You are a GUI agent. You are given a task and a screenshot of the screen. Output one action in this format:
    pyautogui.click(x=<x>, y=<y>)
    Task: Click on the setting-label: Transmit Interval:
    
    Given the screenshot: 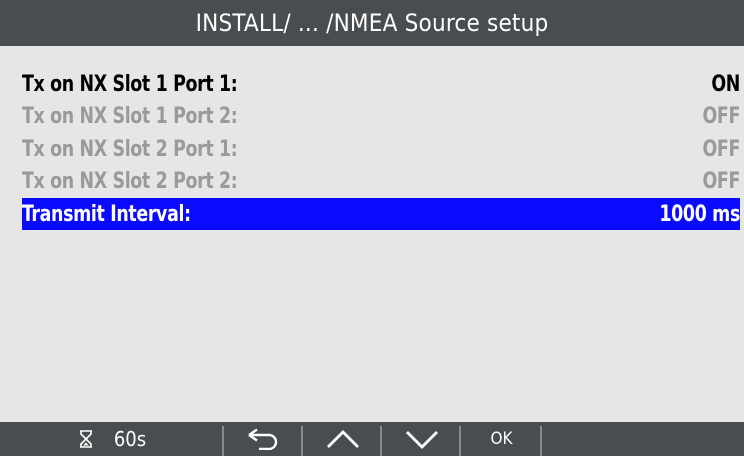 What is the action you would take?
    pyautogui.click(x=106, y=214)
    